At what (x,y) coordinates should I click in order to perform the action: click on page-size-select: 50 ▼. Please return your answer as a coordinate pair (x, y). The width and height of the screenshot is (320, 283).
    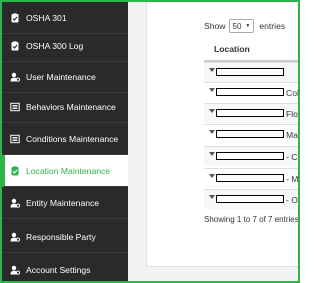
    Looking at the image, I should click on (241, 26).